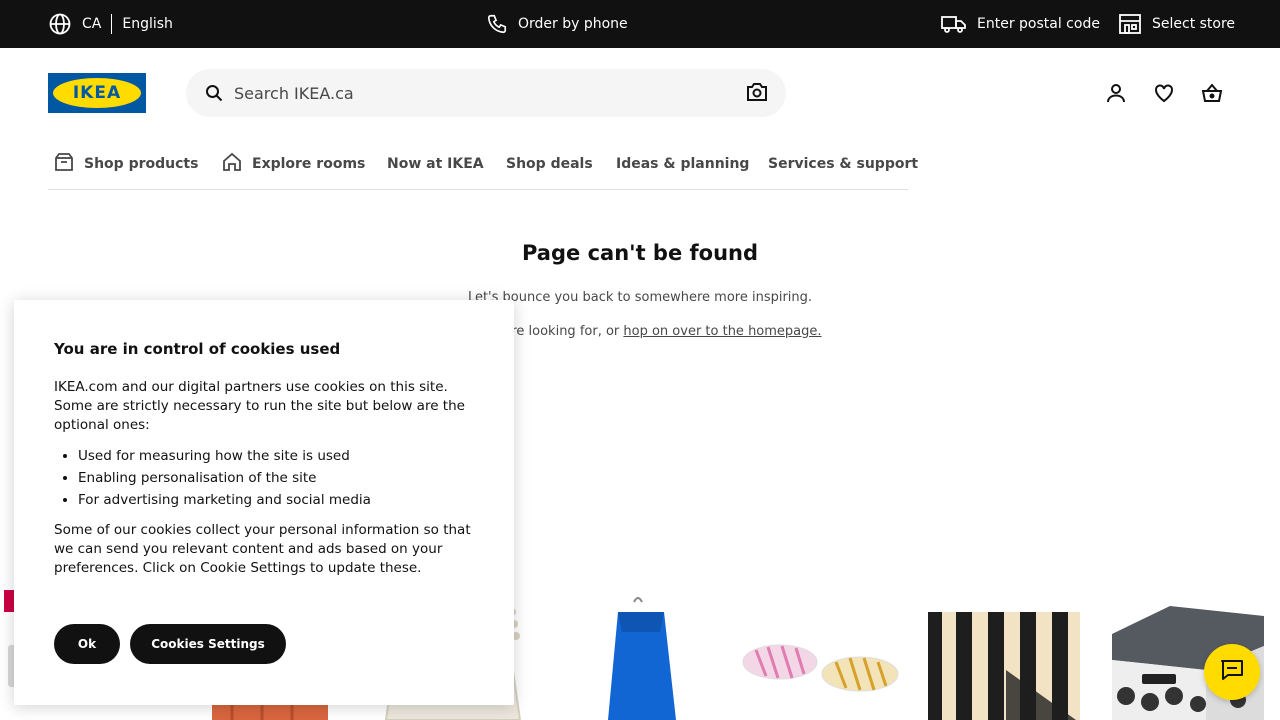  I want to click on cookie-settings-button: Cookies Settings, so click(208, 644).